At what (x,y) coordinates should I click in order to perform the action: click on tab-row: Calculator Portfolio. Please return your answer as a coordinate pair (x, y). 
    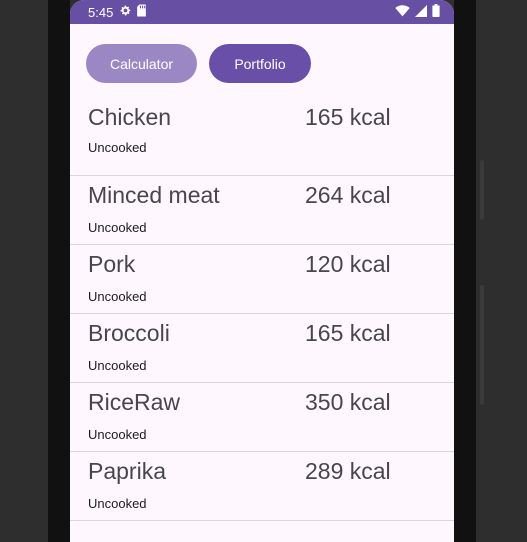
    Looking at the image, I should click on (262, 53).